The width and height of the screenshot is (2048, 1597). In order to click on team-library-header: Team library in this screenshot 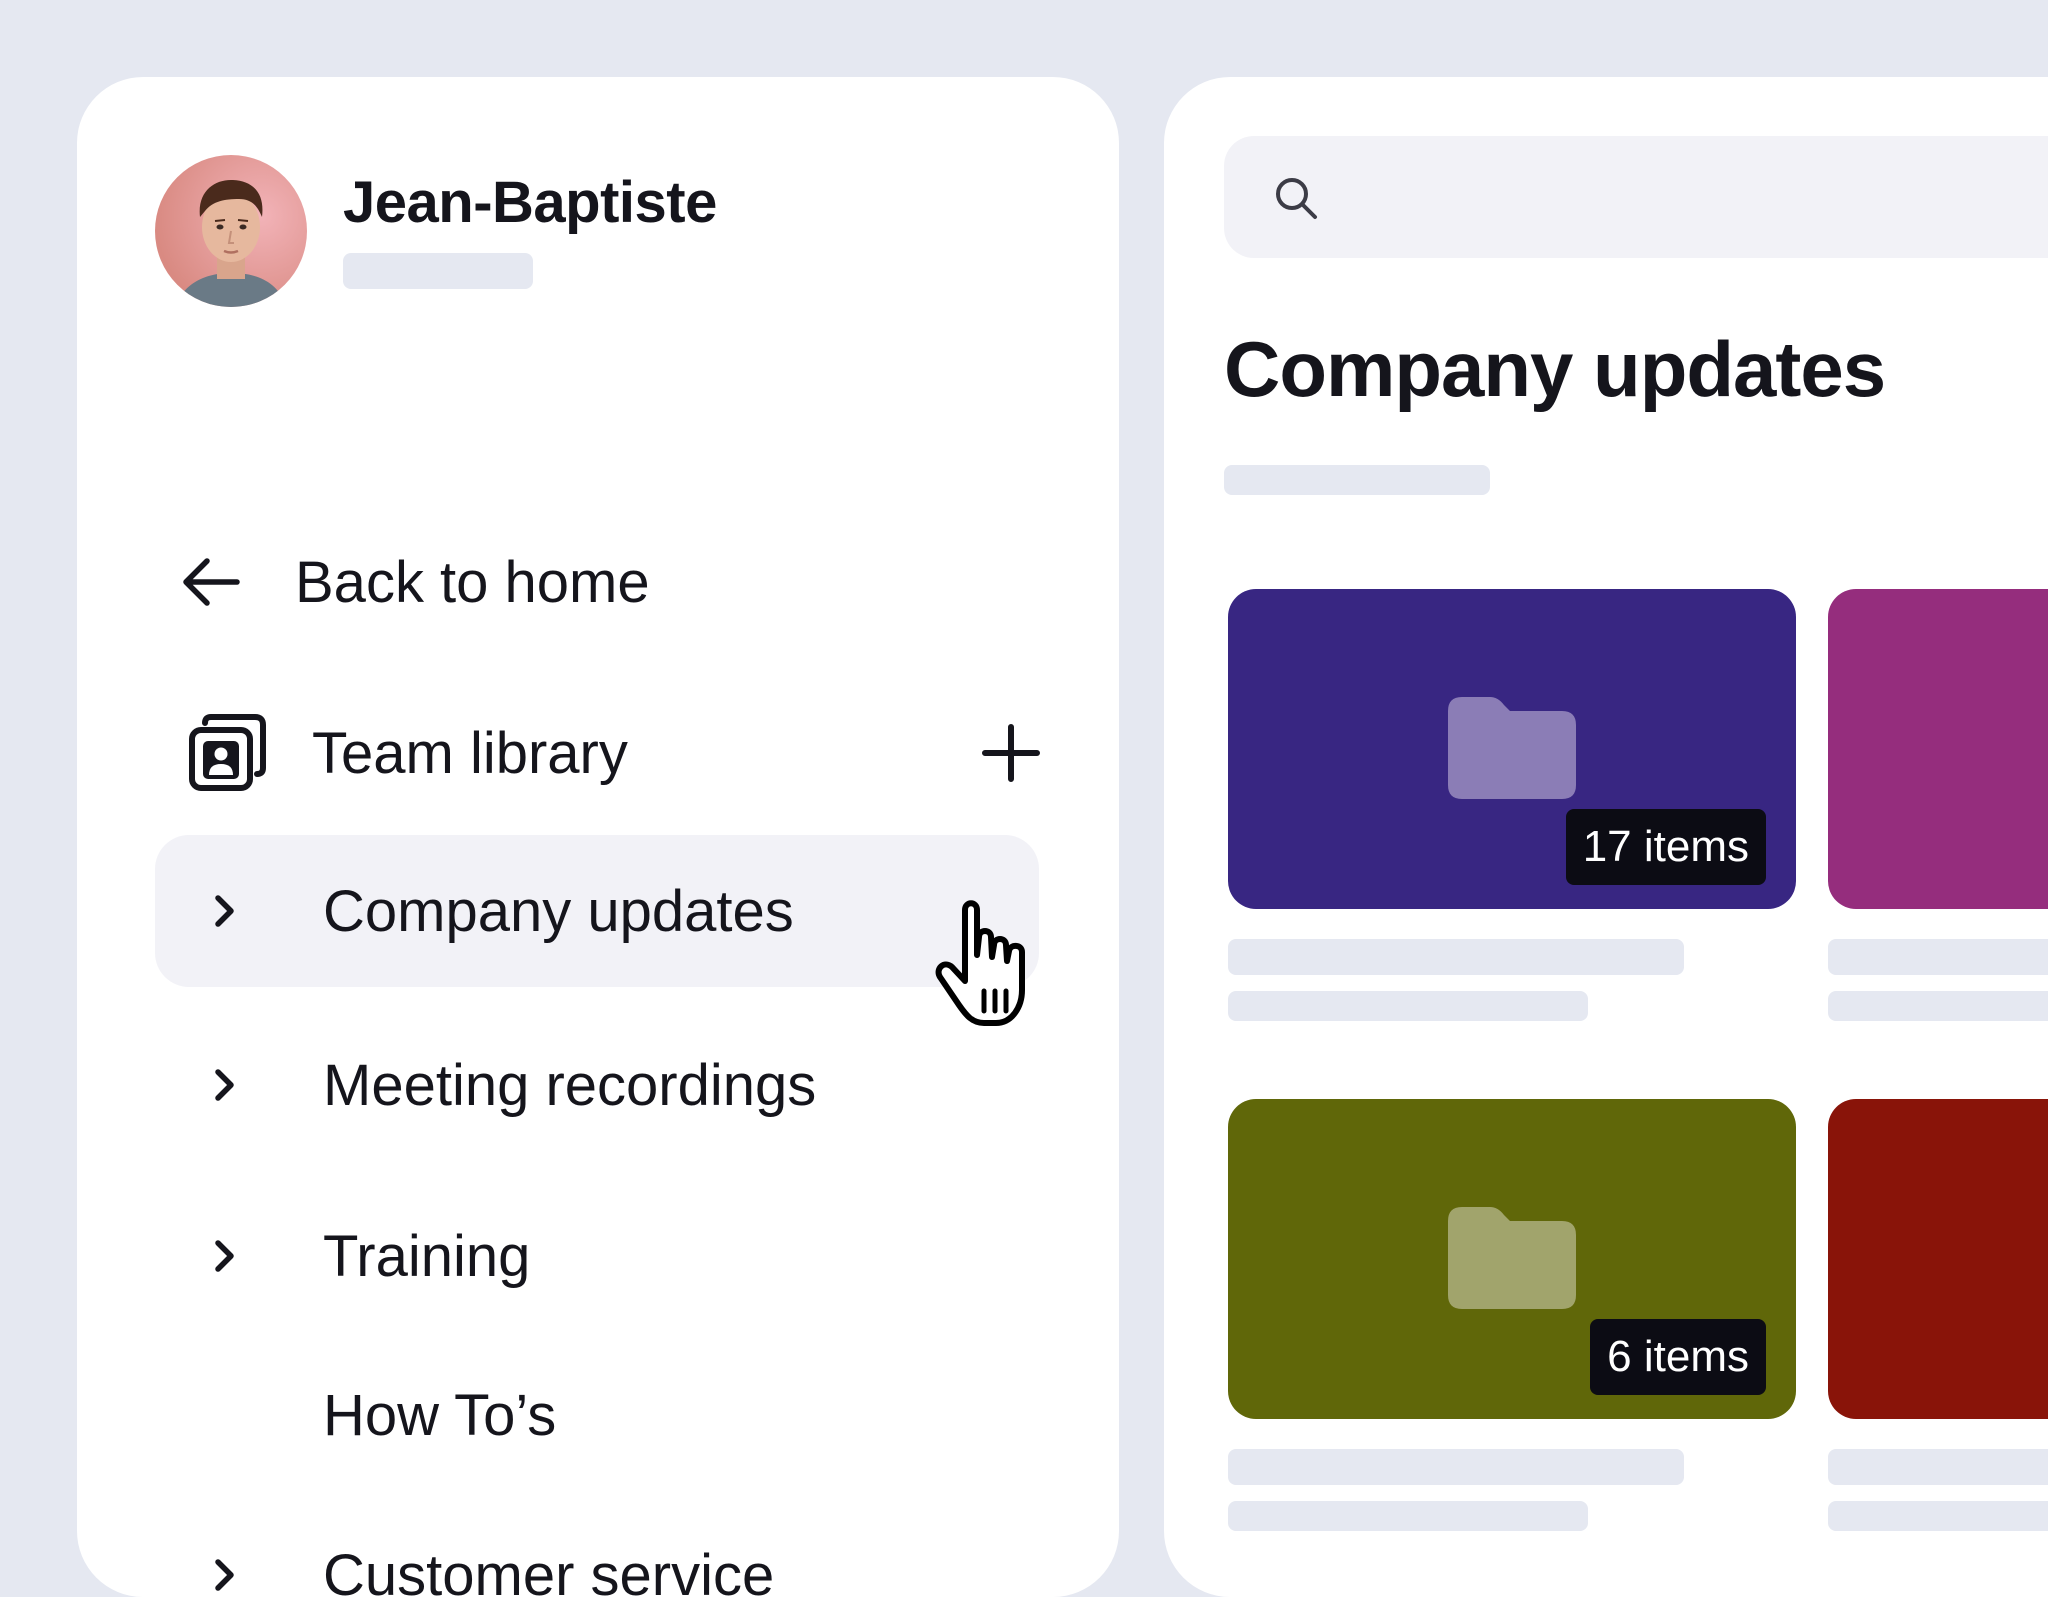, I will do `click(633, 753)`.